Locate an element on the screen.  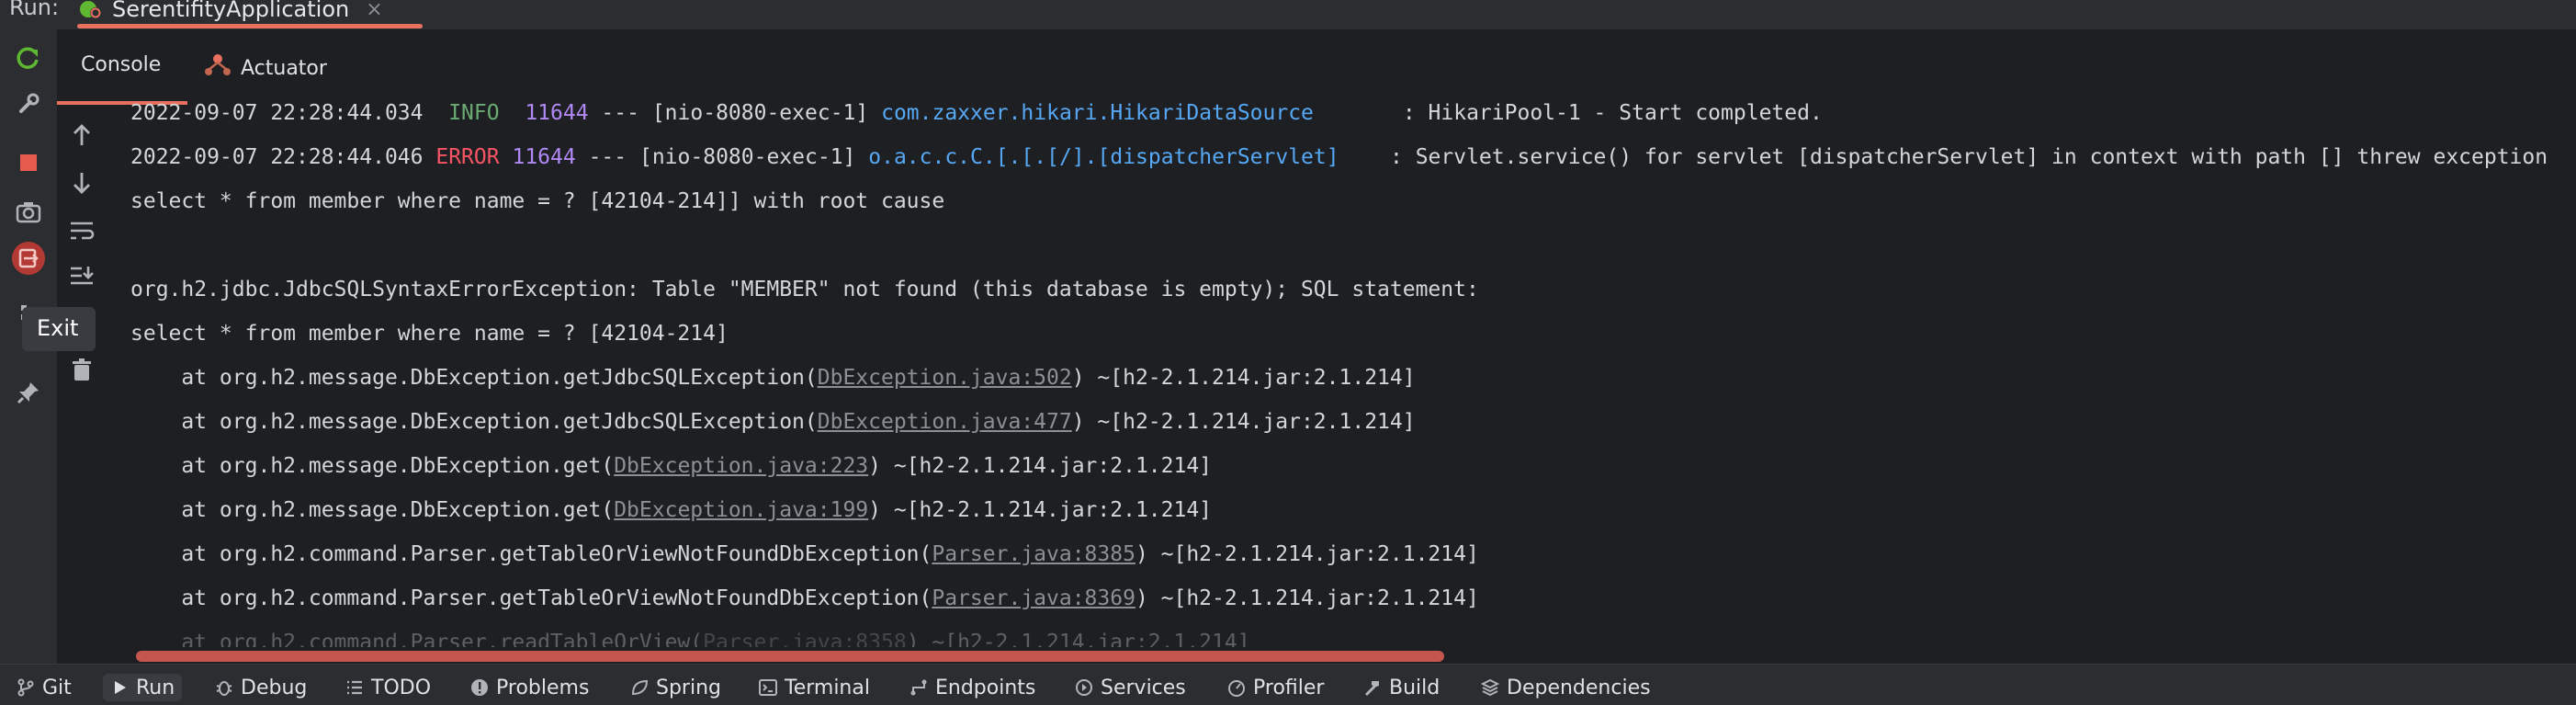
tool-profiler: Profiler is located at coordinates (1275, 687).